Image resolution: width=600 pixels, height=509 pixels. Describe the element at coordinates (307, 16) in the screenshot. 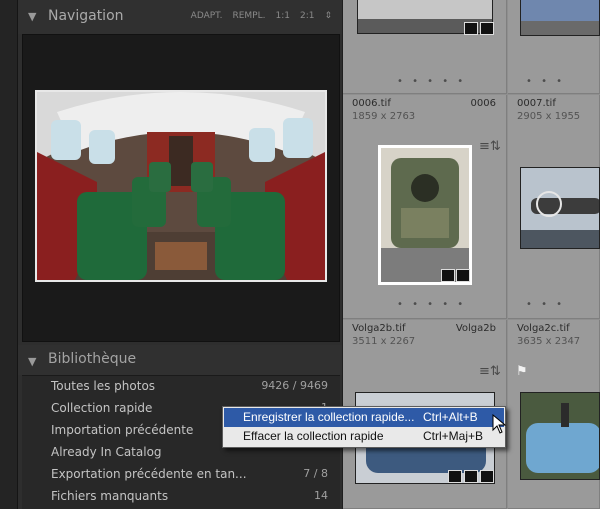

I see `zoom-2-1-option: 2:1` at that location.